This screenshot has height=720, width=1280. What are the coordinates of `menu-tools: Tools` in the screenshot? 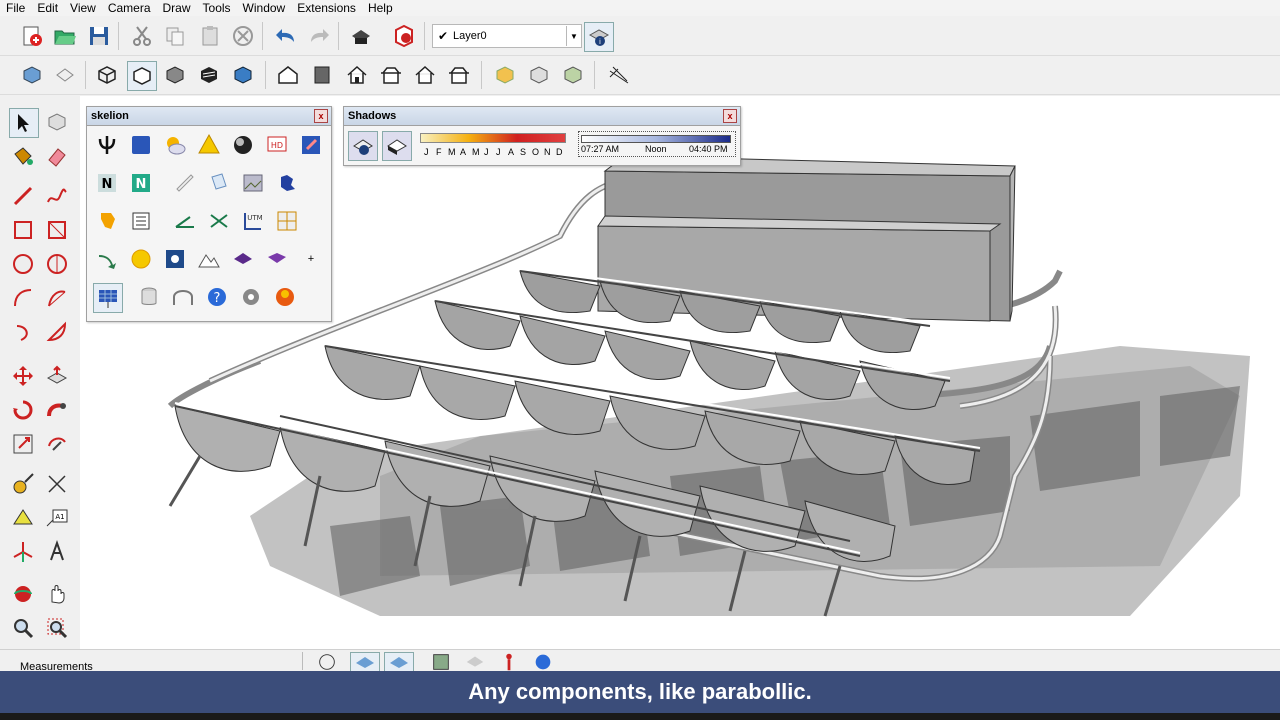 It's located at (217, 8).